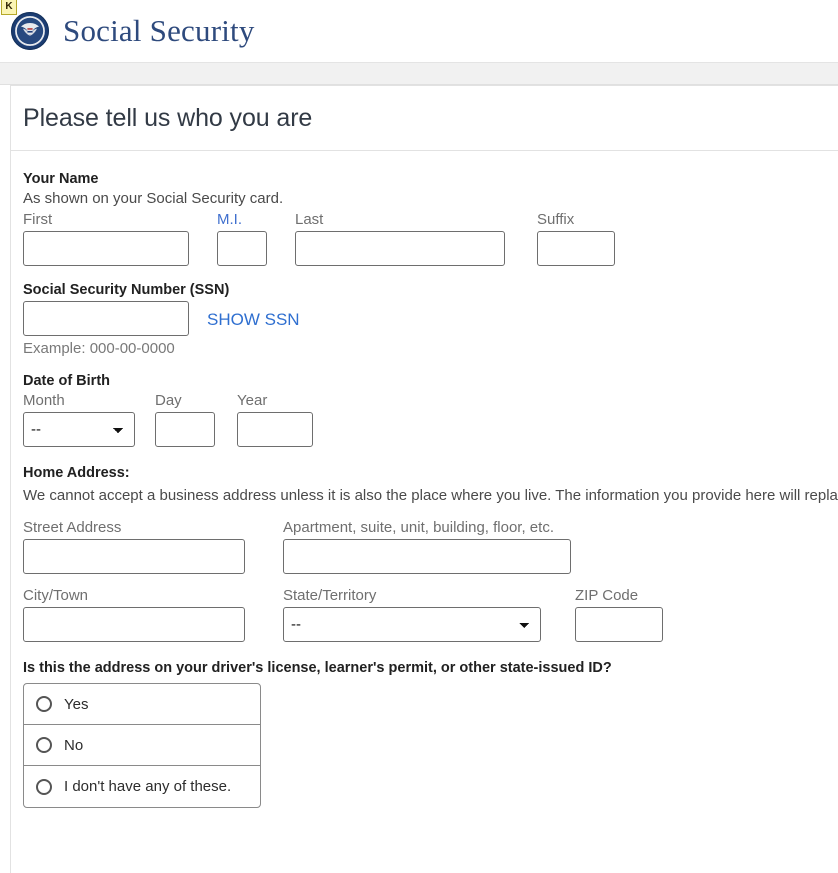  I want to click on id-address-radio-group: Yes No I don't have any of these., so click(142, 745).